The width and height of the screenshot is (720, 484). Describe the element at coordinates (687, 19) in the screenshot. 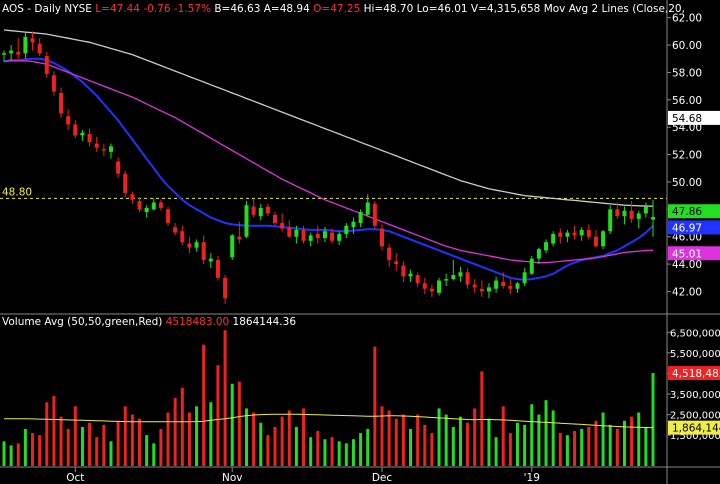

I see `price-tick-label: 62.00` at that location.